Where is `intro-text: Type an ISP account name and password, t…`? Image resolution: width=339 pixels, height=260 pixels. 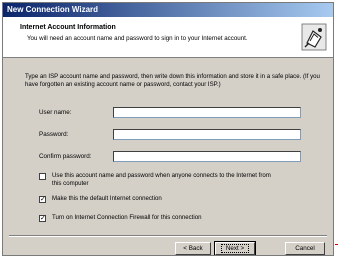 intro-text: Type an ISP account name and password, t… is located at coordinates (172, 80).